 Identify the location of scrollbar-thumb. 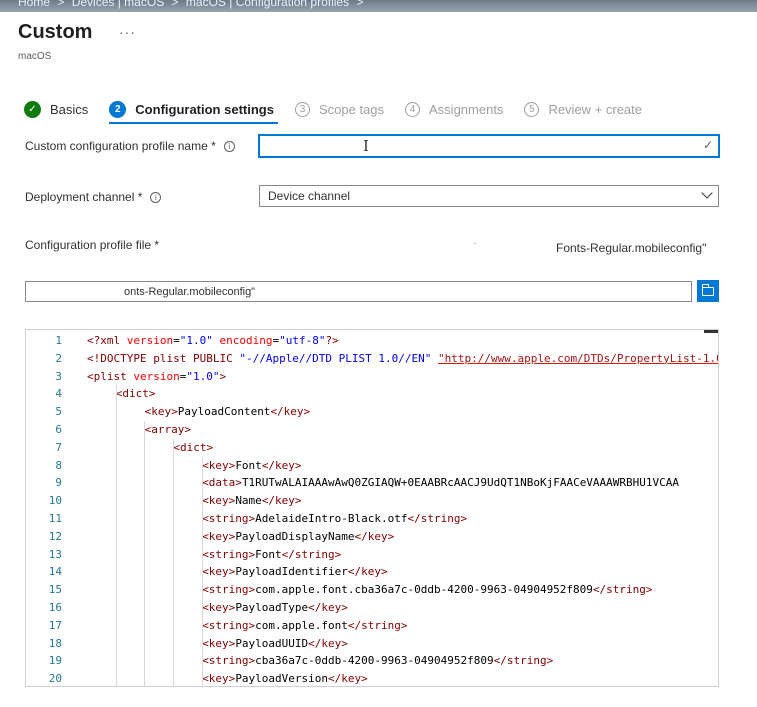
(711, 331).